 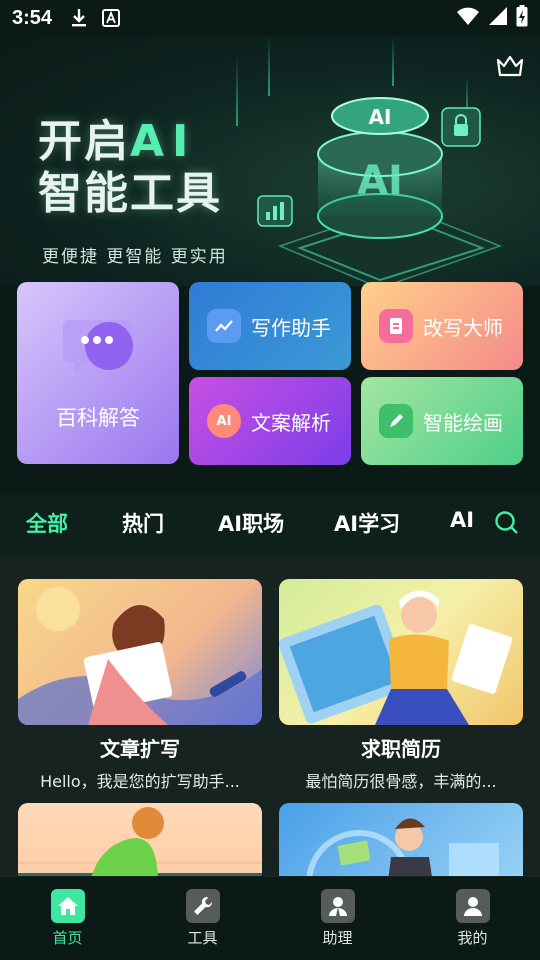 What do you see at coordinates (67, 938) in the screenshot?
I see `nav-home-label: 首页` at bounding box center [67, 938].